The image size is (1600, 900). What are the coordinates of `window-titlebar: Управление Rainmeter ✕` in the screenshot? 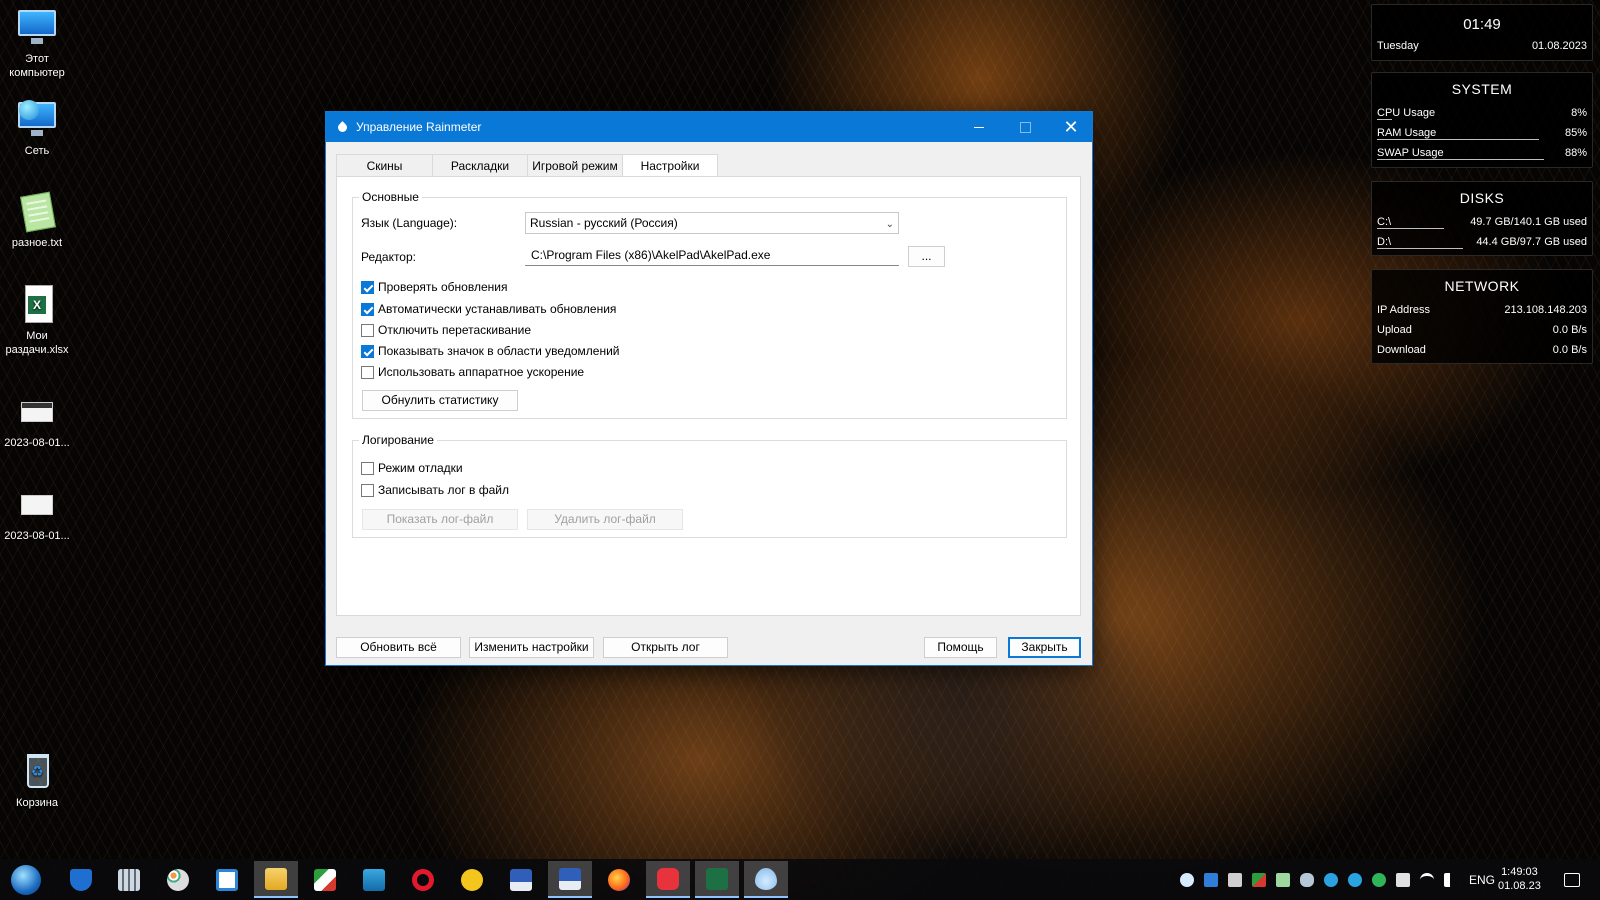 It's located at (709, 127).